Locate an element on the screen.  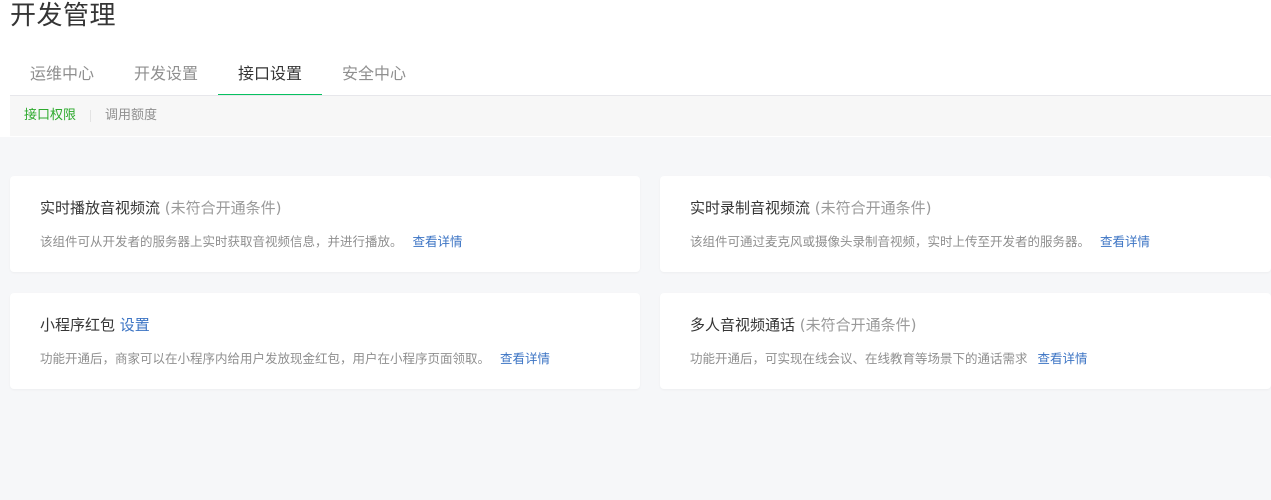
sub-tabs: 接口权限 调用额度 is located at coordinates (640, 116).